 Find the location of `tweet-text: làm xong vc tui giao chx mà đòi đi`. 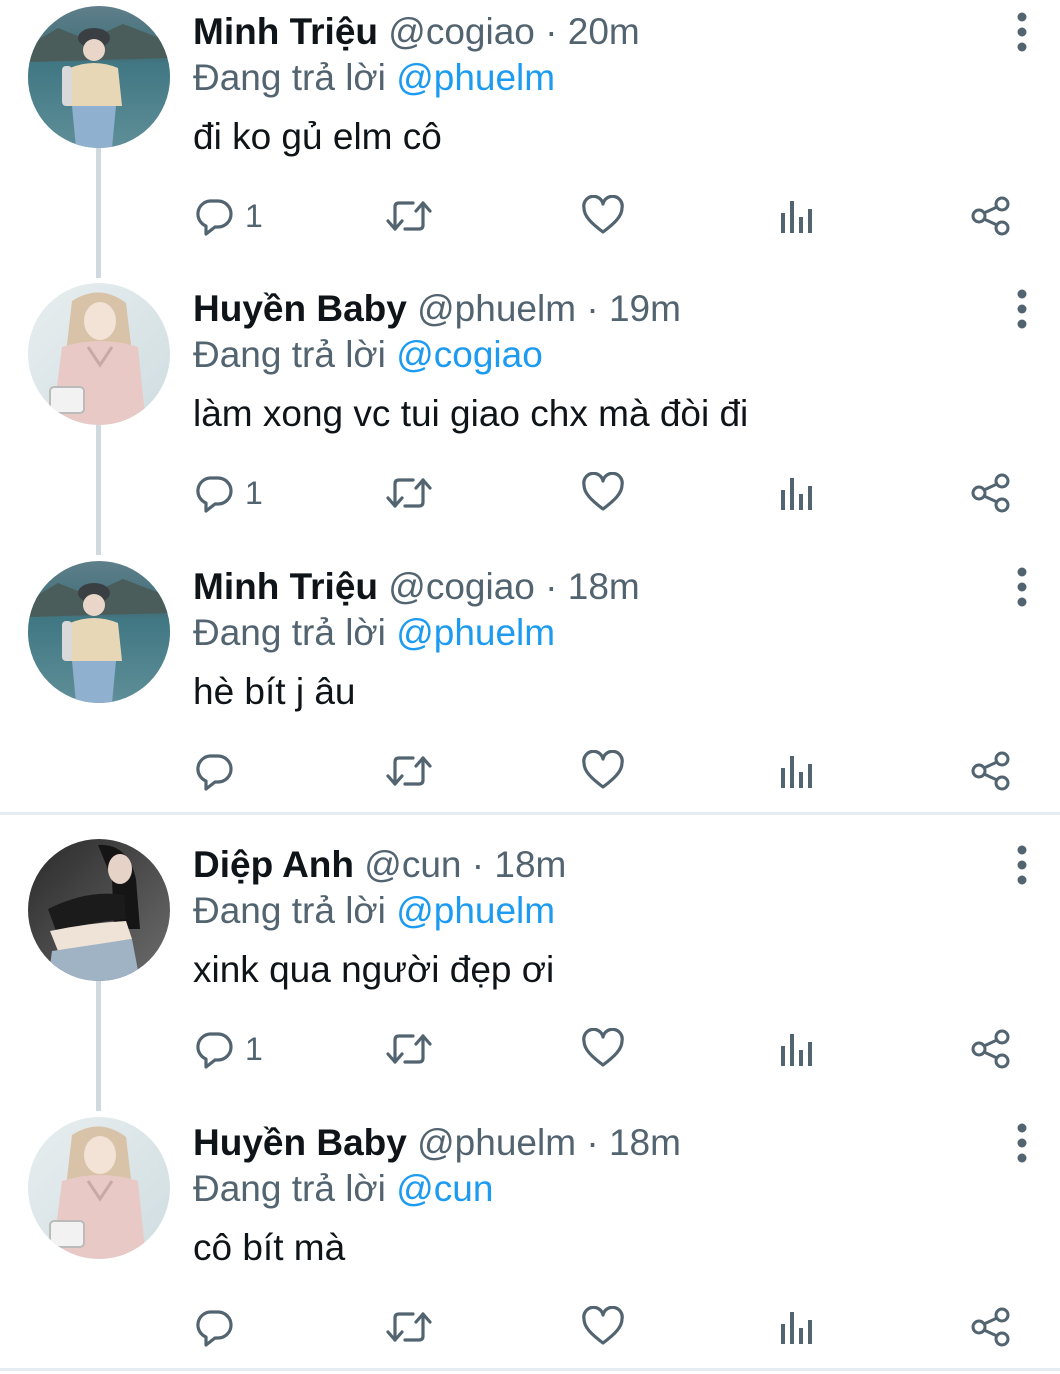

tweet-text: làm xong vc tui giao chx mà đòi đi is located at coordinates (471, 413).